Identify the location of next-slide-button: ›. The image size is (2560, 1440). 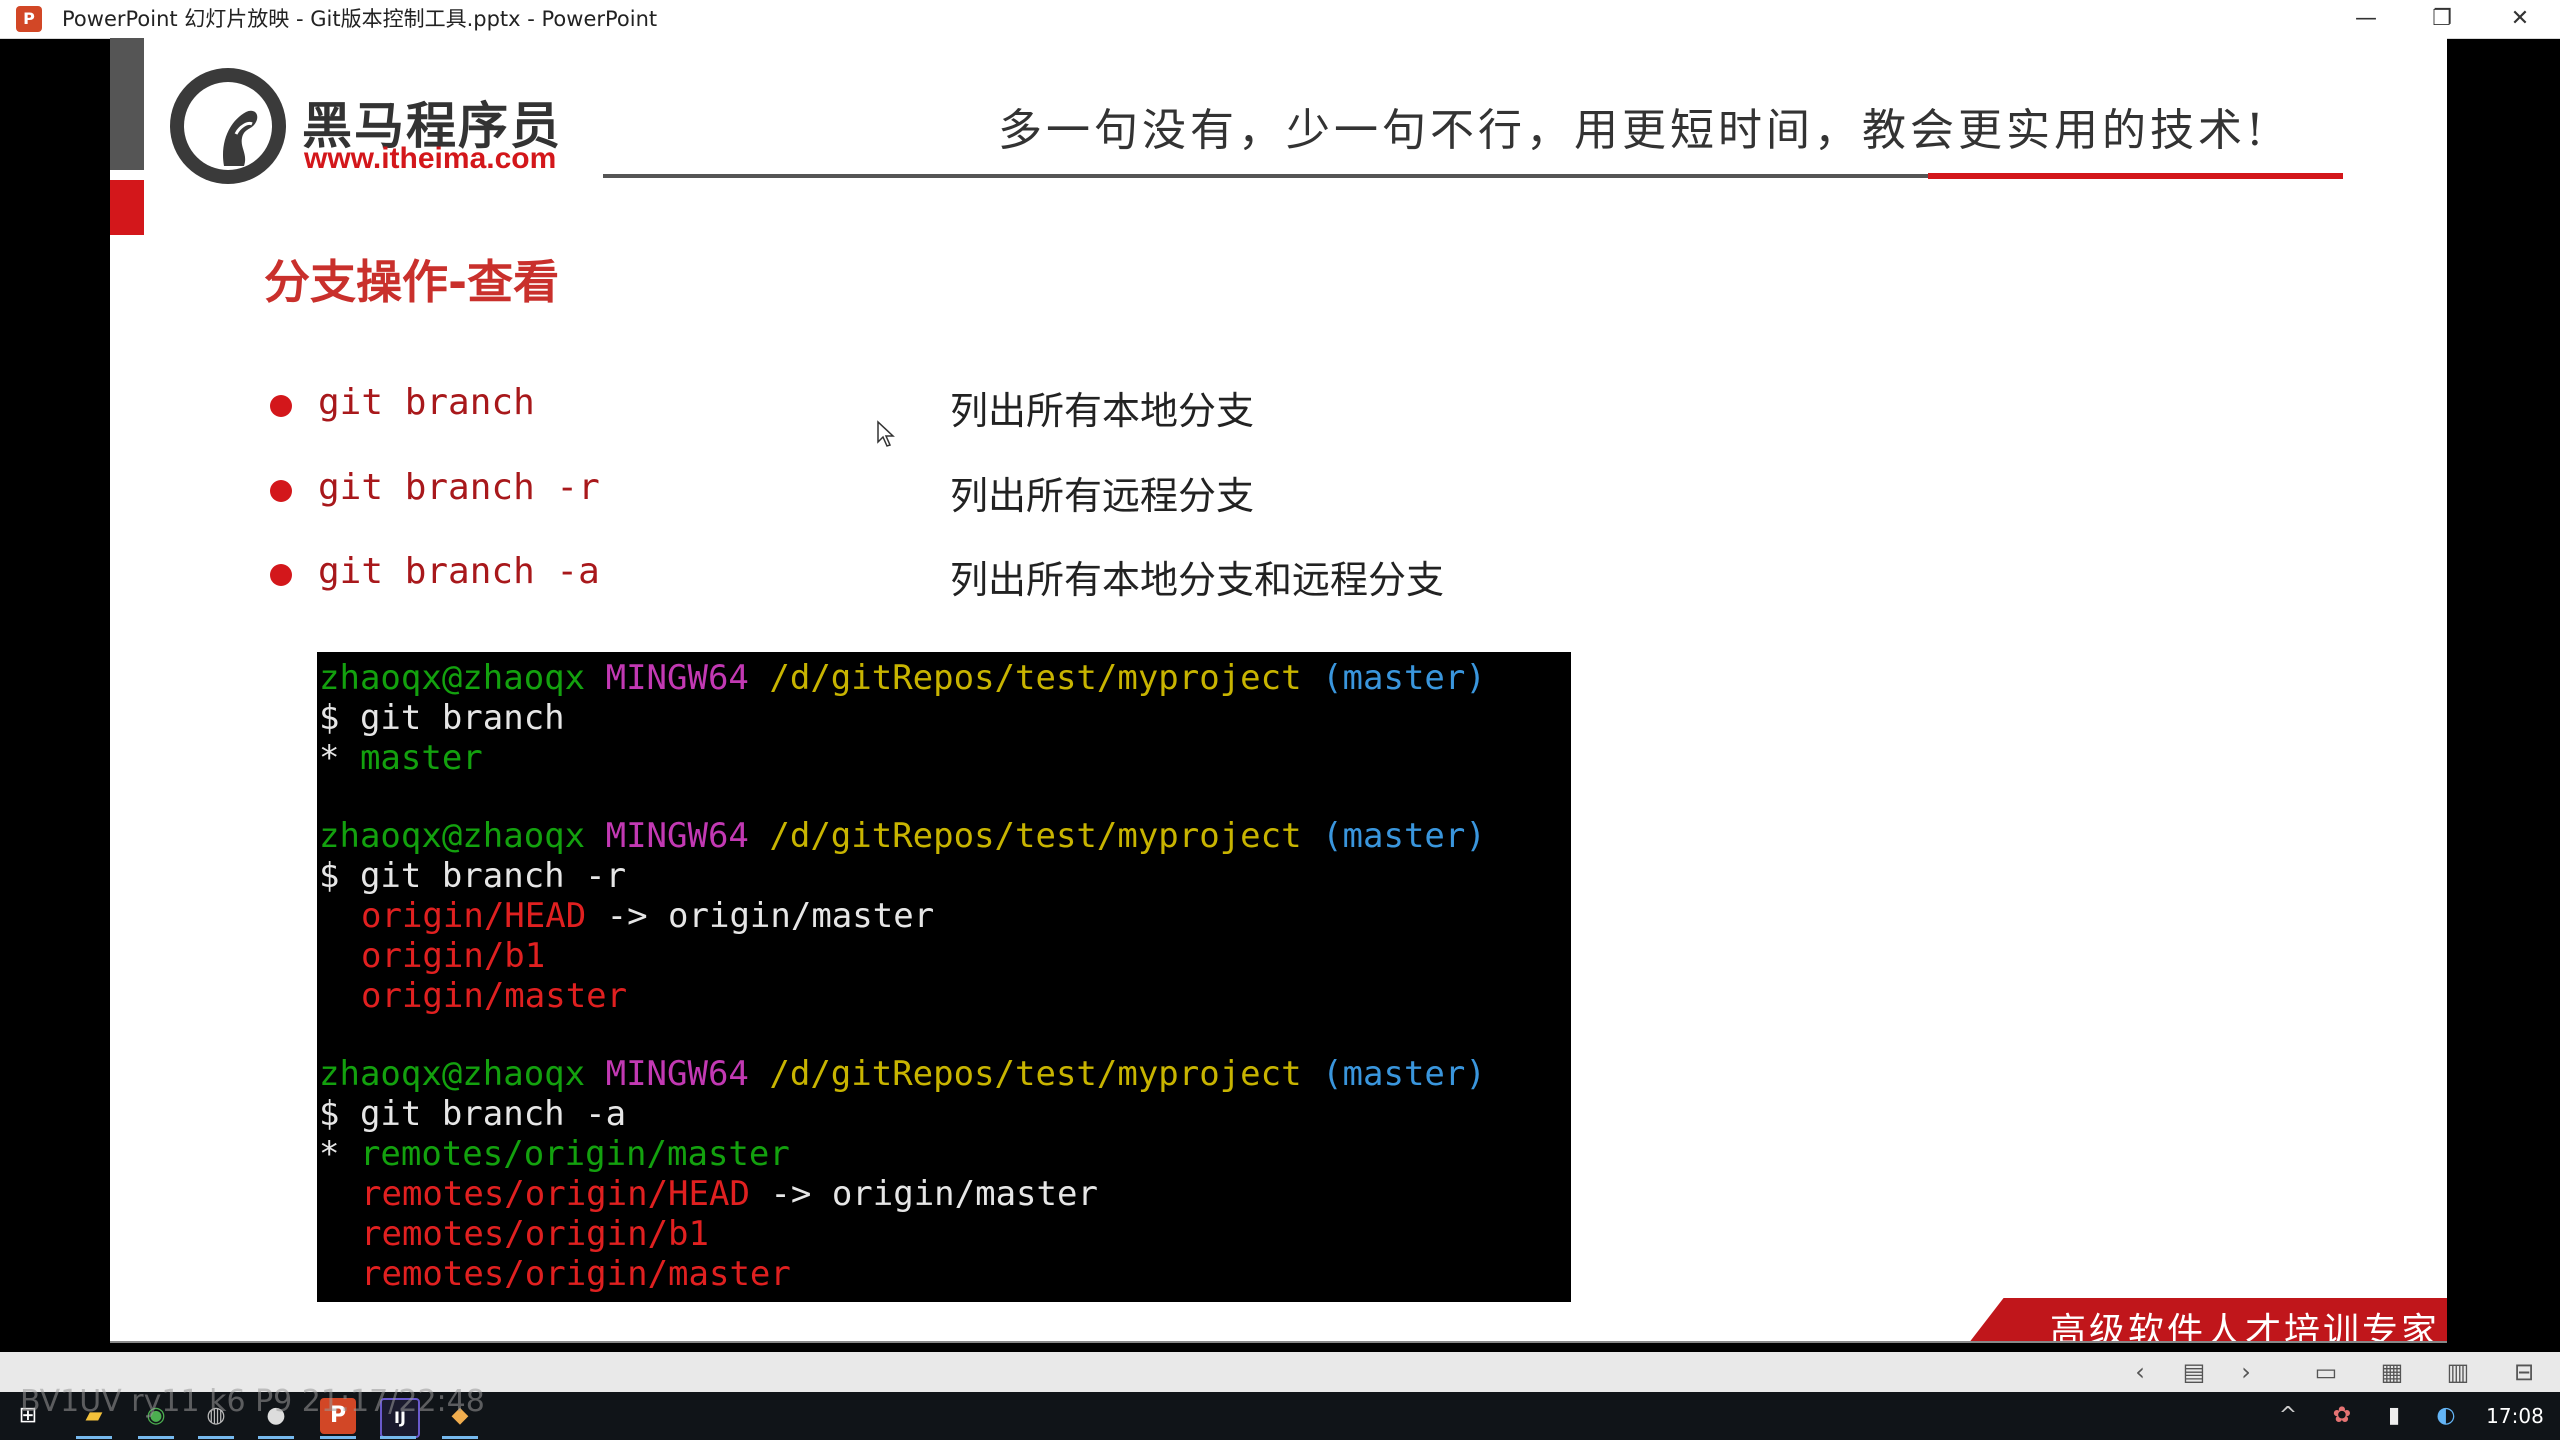
(2246, 1372).